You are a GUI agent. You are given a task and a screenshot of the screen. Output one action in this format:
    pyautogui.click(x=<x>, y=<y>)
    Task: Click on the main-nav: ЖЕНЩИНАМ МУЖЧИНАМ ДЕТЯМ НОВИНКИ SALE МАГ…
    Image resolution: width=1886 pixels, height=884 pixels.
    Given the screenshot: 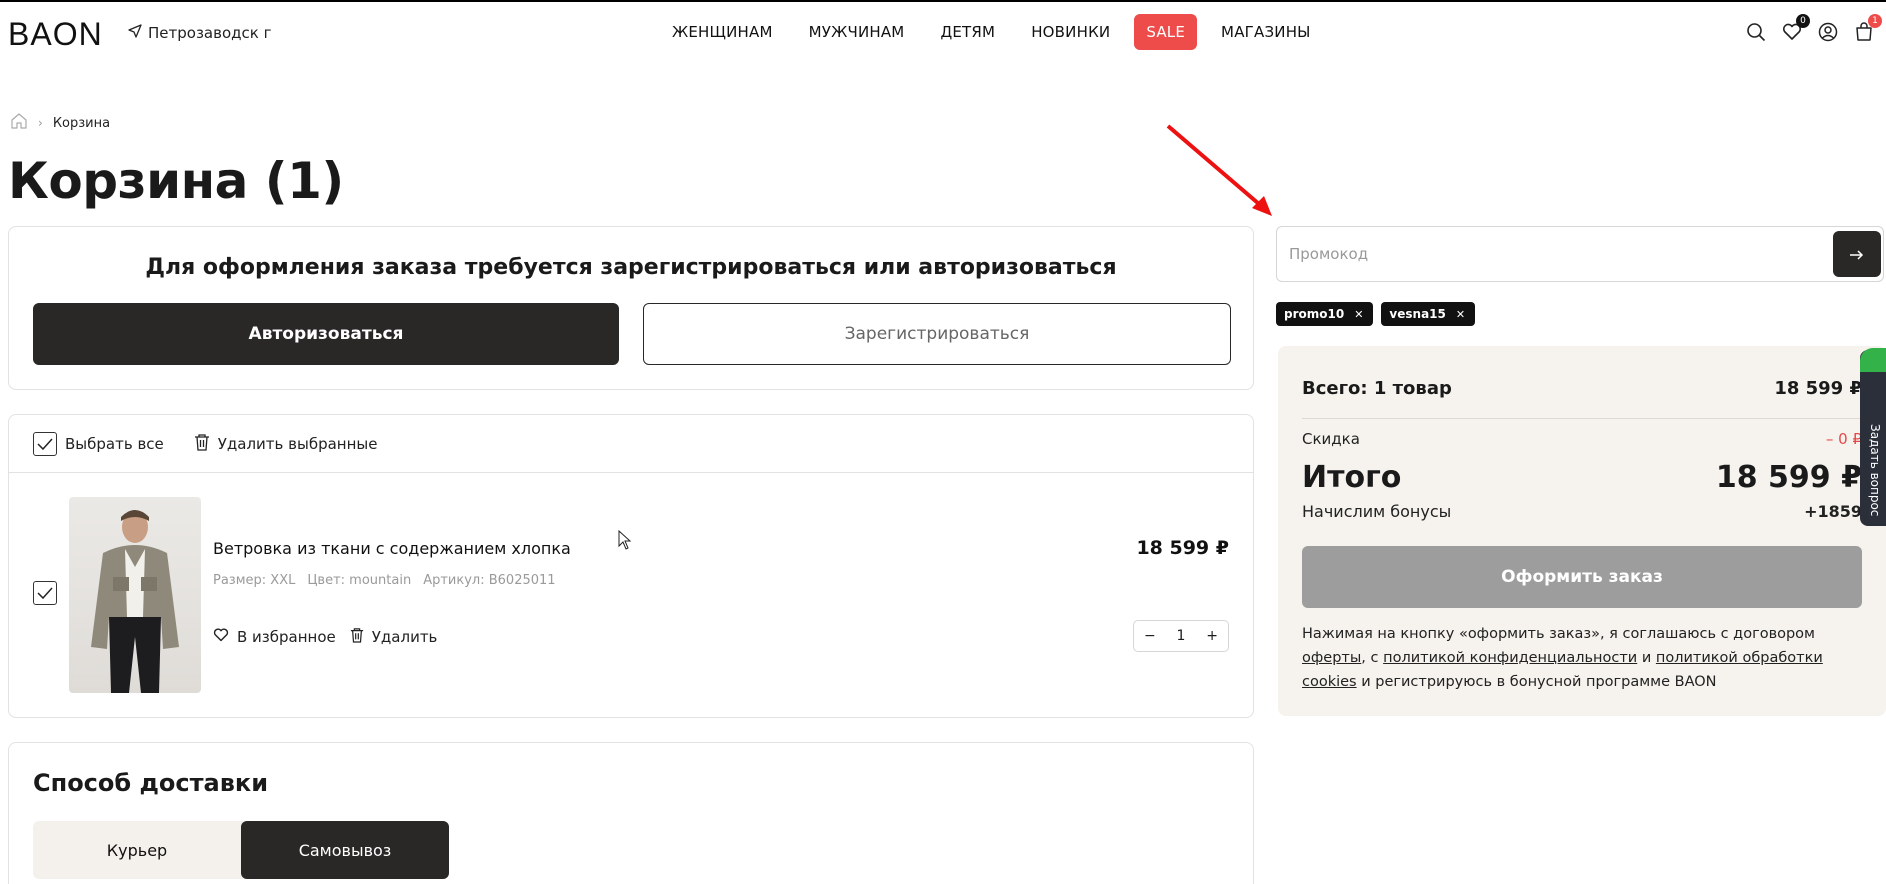 What is the action you would take?
    pyautogui.click(x=991, y=32)
    